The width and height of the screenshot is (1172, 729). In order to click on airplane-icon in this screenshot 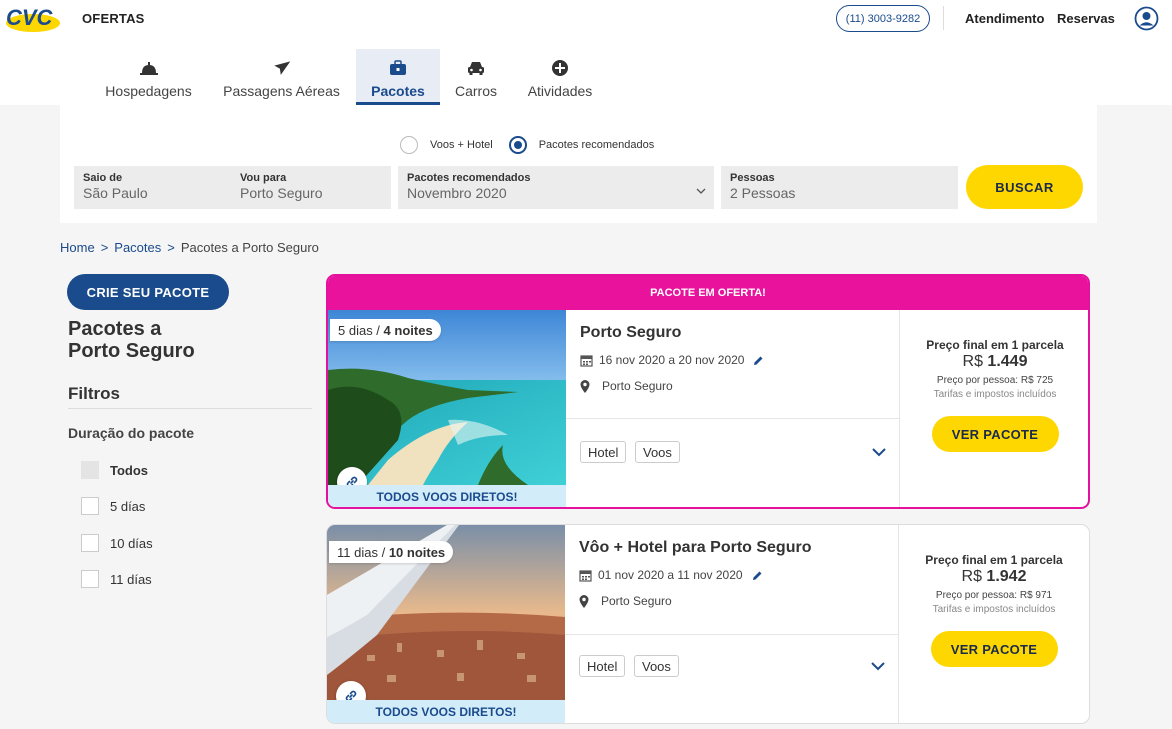, I will do `click(282, 68)`.